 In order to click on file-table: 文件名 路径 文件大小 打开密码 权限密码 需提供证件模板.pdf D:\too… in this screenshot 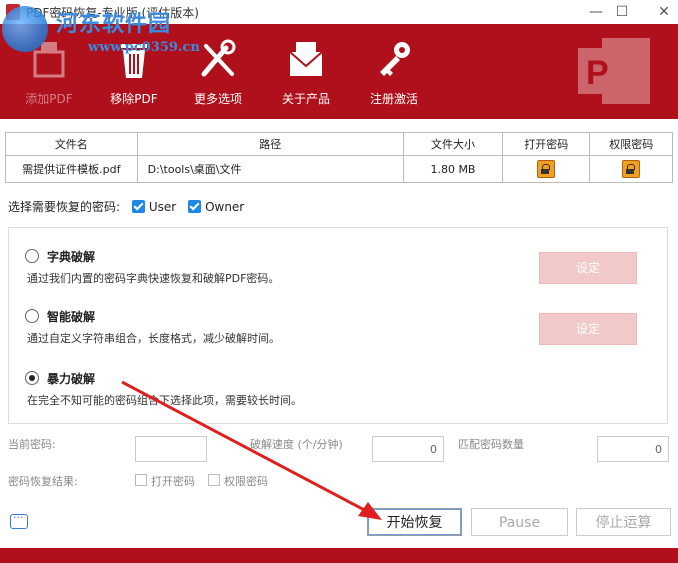, I will do `click(339, 157)`.